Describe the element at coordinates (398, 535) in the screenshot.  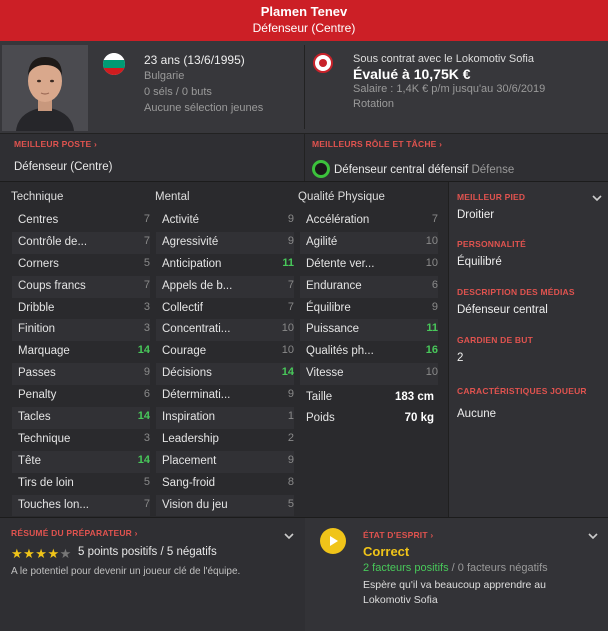
I see `mood-title: ÉTAT D'ESPRIT ›` at that location.